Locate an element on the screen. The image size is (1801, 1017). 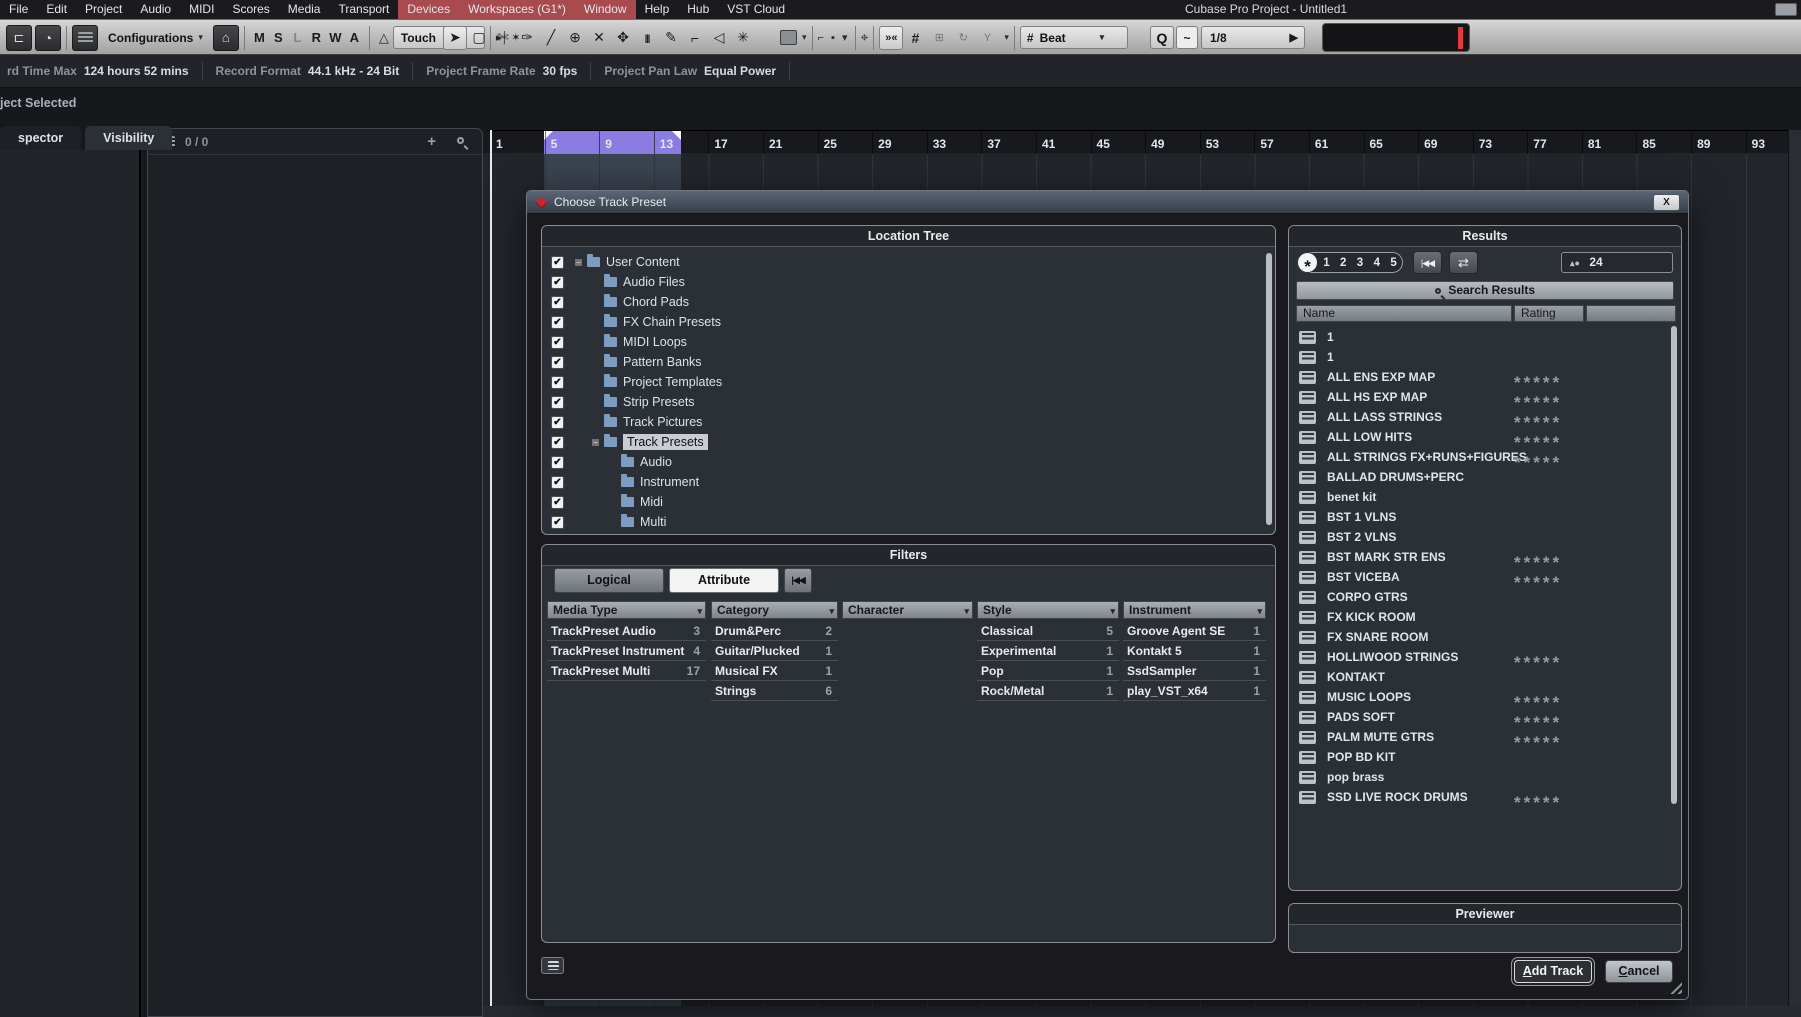
result-row: HOLLIWOOD STRINGS ***** is located at coordinates (1483, 659).